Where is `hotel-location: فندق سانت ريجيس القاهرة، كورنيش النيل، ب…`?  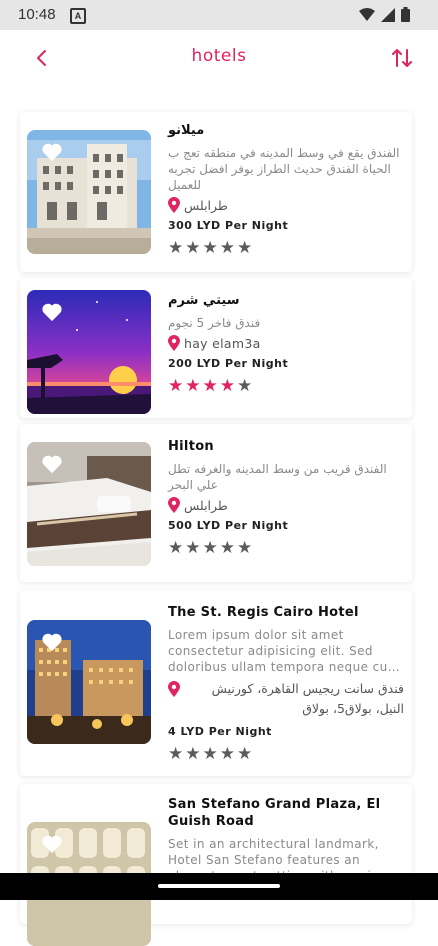
hotel-location: فندق سانت ريجيس القاهرة، كورنيش النيل، ب… is located at coordinates (286, 699).